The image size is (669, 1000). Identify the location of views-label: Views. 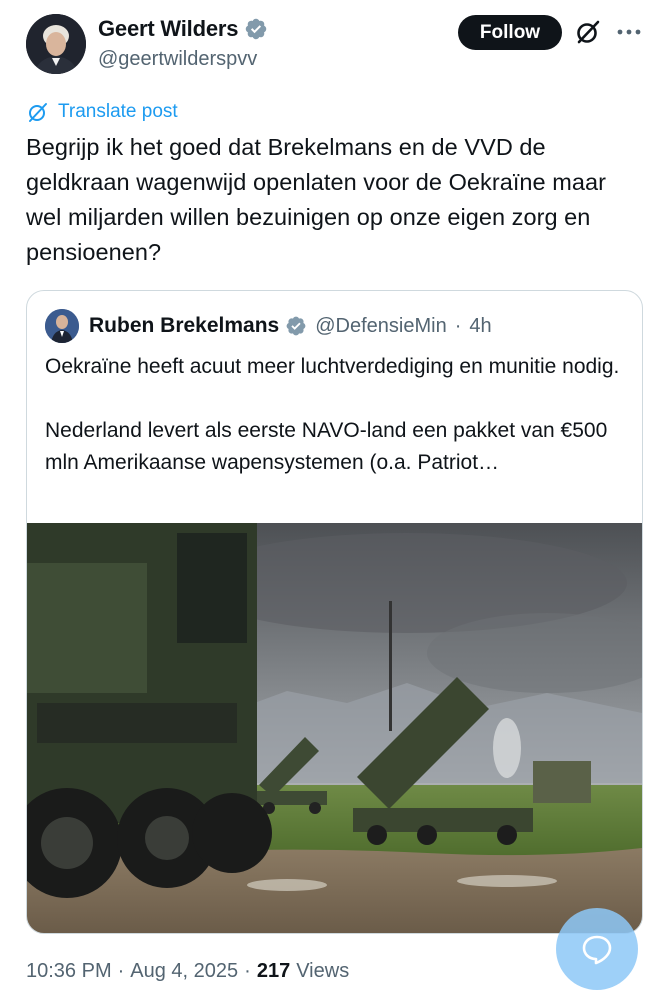
(323, 971).